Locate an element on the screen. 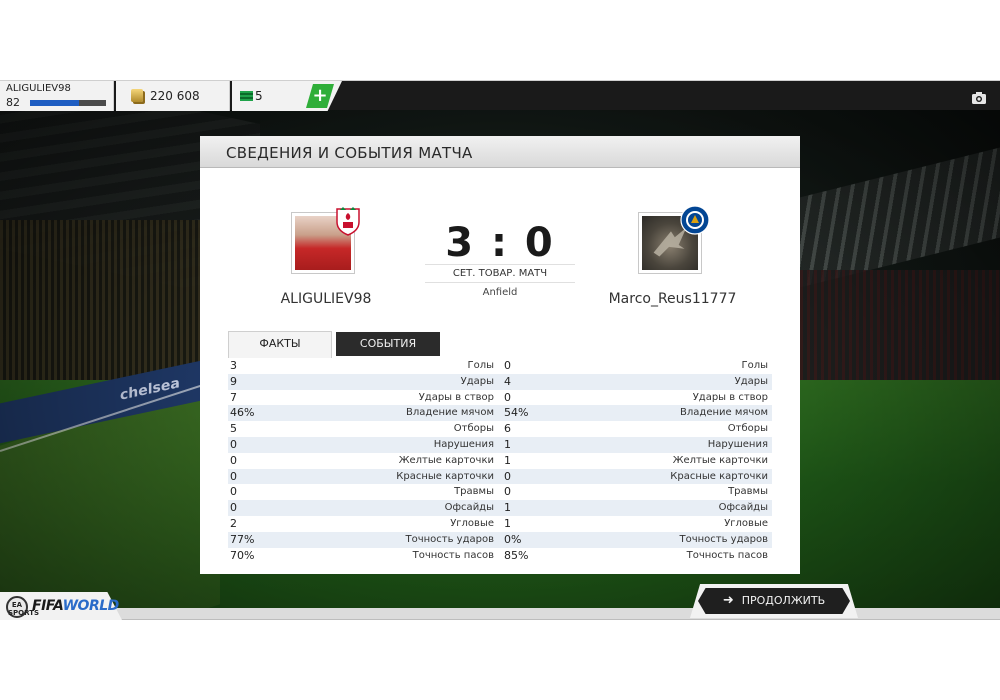 The height and width of the screenshot is (700, 1000). stat-away-label: Нарушения is located at coordinates (737, 444).